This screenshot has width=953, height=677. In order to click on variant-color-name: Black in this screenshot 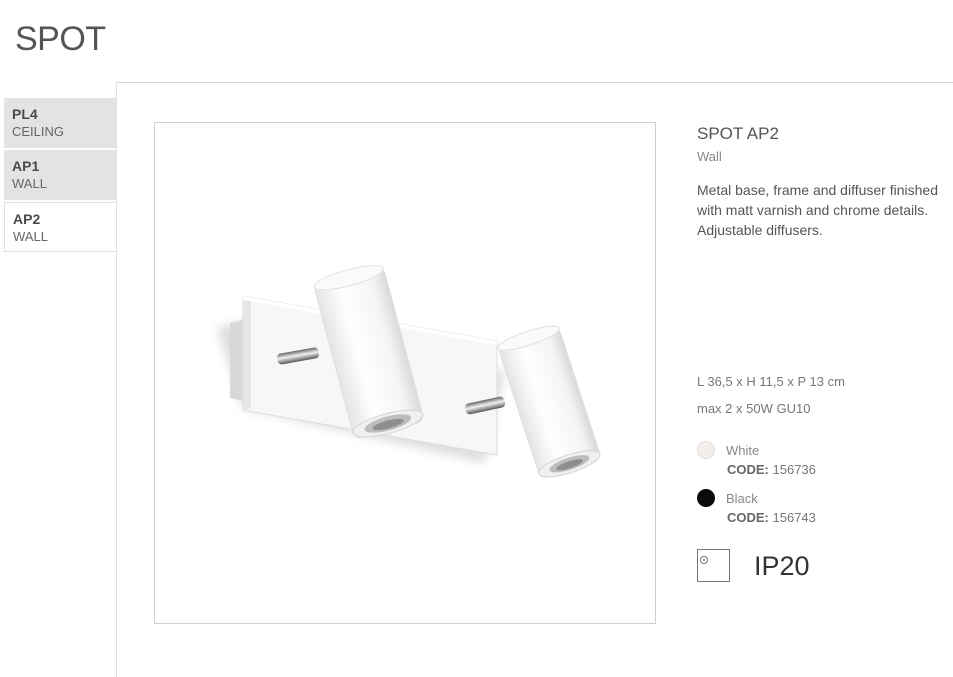, I will do `click(742, 498)`.